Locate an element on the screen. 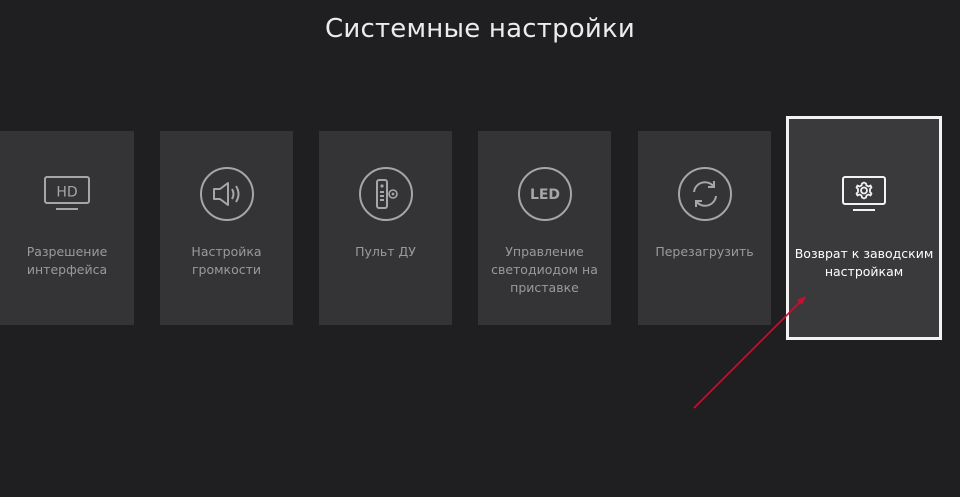 The image size is (960, 497). led-icon-text: LED is located at coordinates (544, 195).